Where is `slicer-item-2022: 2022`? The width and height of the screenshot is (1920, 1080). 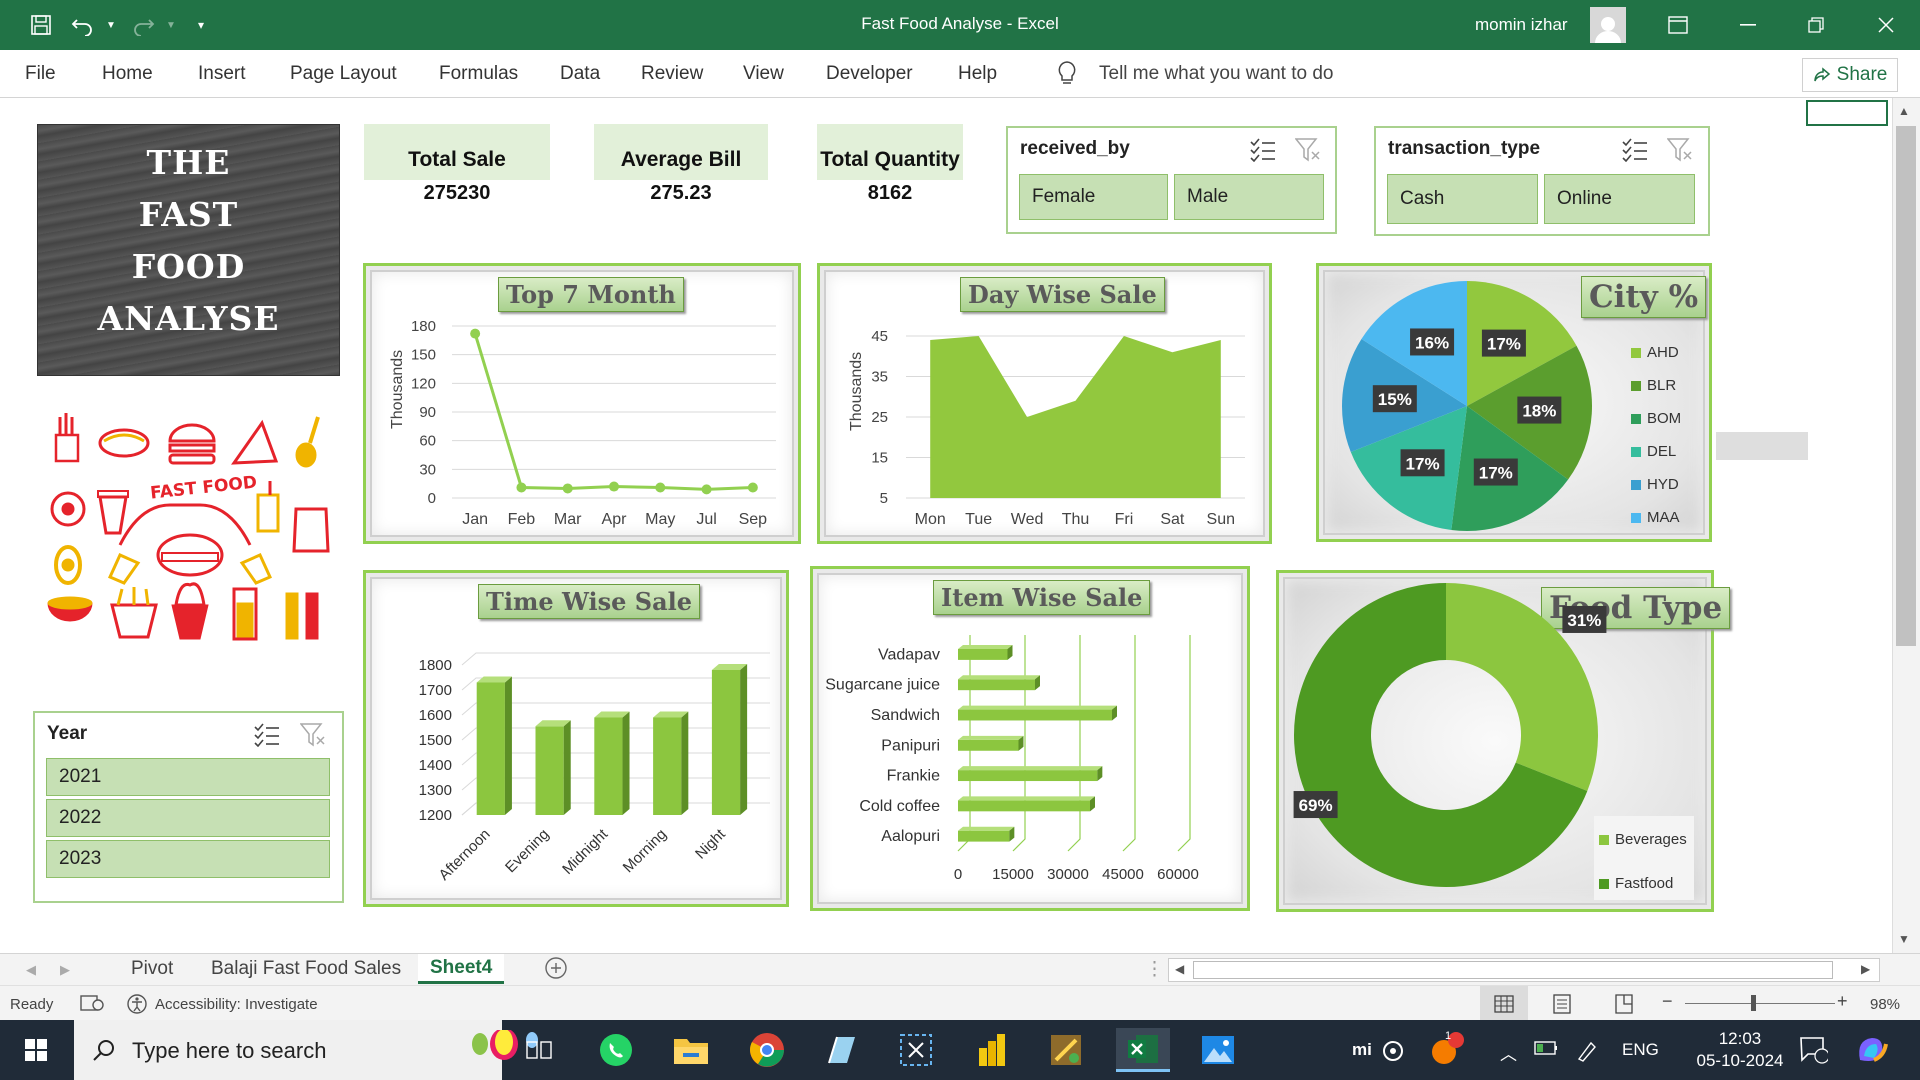 slicer-item-2022: 2022 is located at coordinates (188, 818).